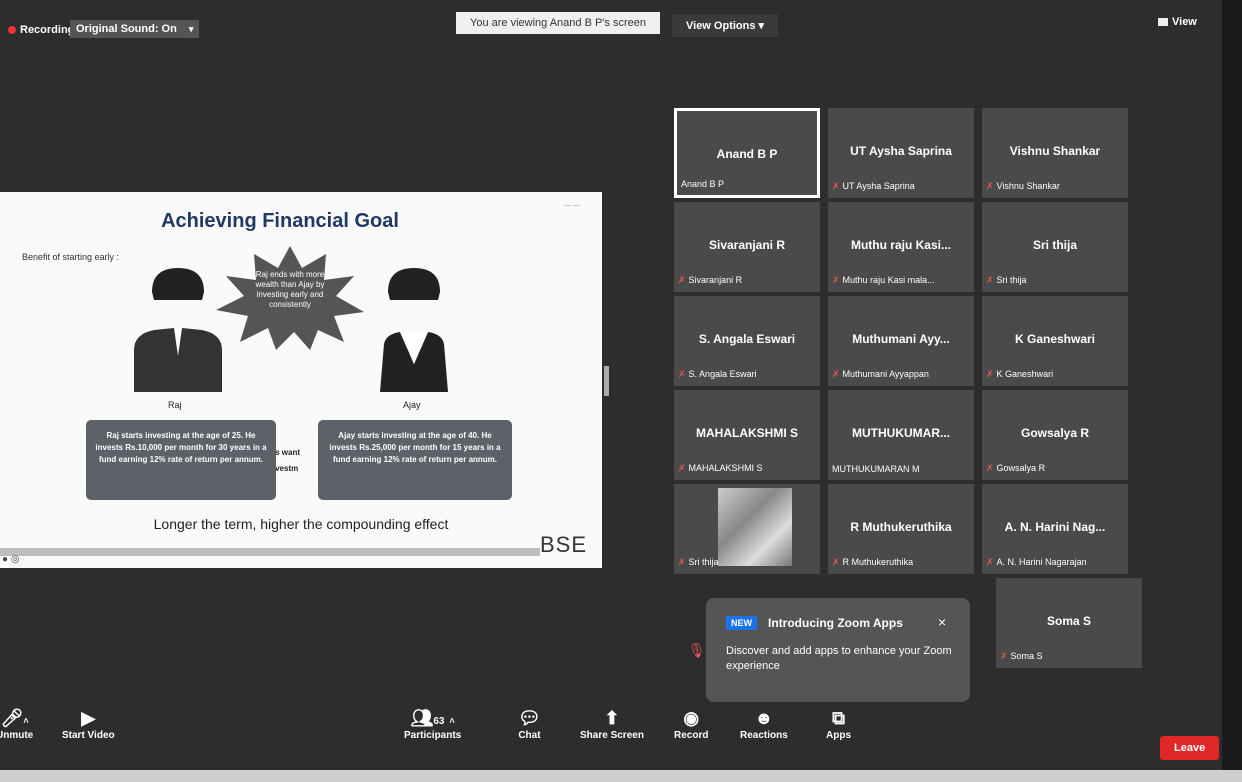 This screenshot has width=1242, height=782. I want to click on recording-indicator: Recording, so click(41, 30).